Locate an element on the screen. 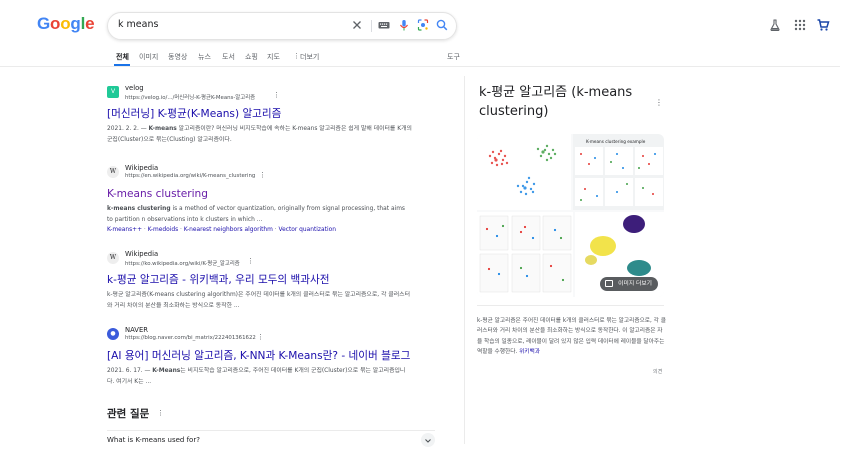 The image size is (849, 452). divider is located at coordinates (570, 305).